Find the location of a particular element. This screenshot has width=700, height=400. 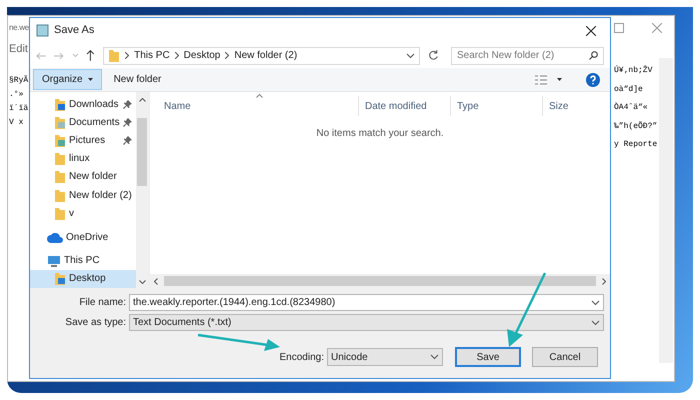

breadcrumb-item: New folder (2) is located at coordinates (266, 55).